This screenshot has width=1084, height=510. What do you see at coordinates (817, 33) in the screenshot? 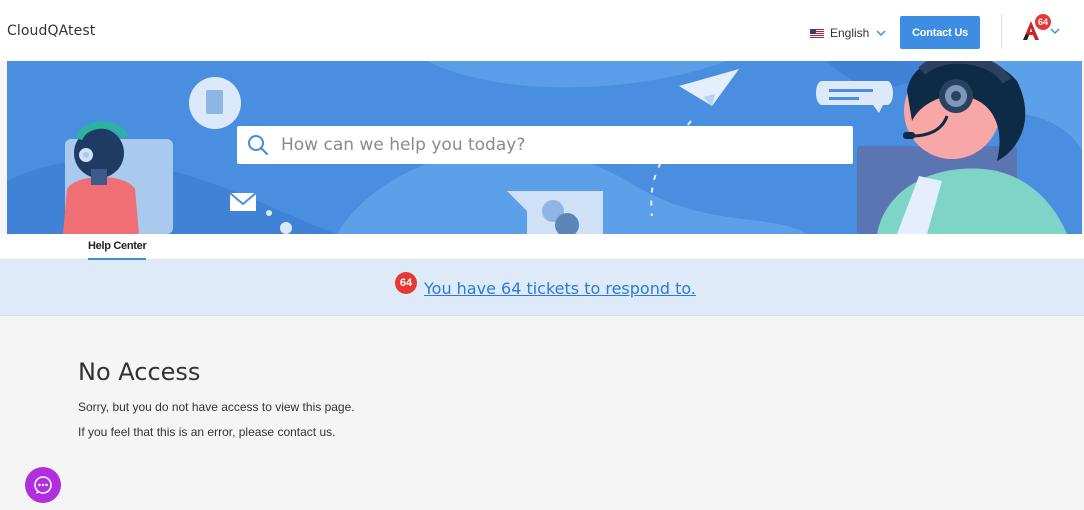
I see `flag-icon` at bounding box center [817, 33].